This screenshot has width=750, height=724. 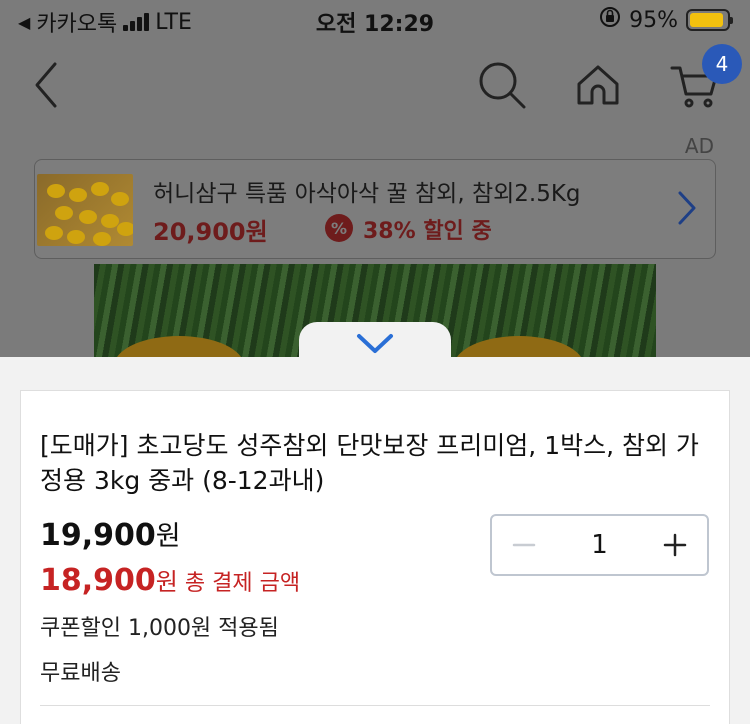 I want to click on battery-percent: 95%, so click(x=653, y=20).